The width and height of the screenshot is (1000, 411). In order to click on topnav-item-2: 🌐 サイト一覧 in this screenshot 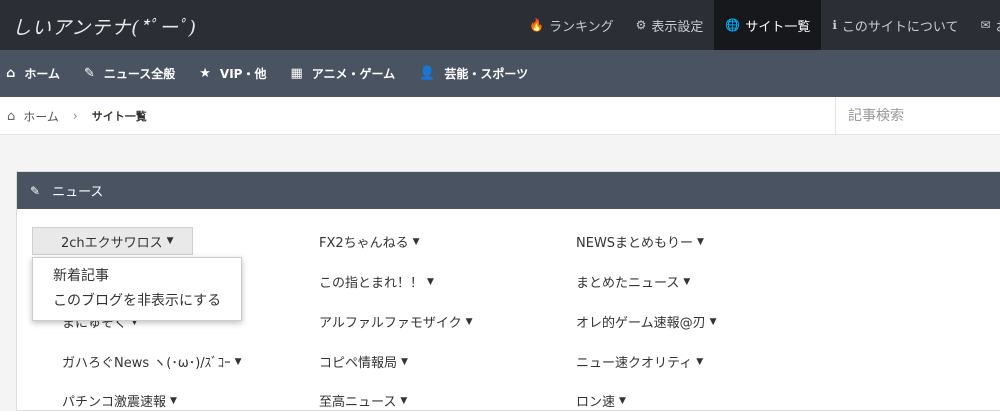, I will do `click(768, 25)`.